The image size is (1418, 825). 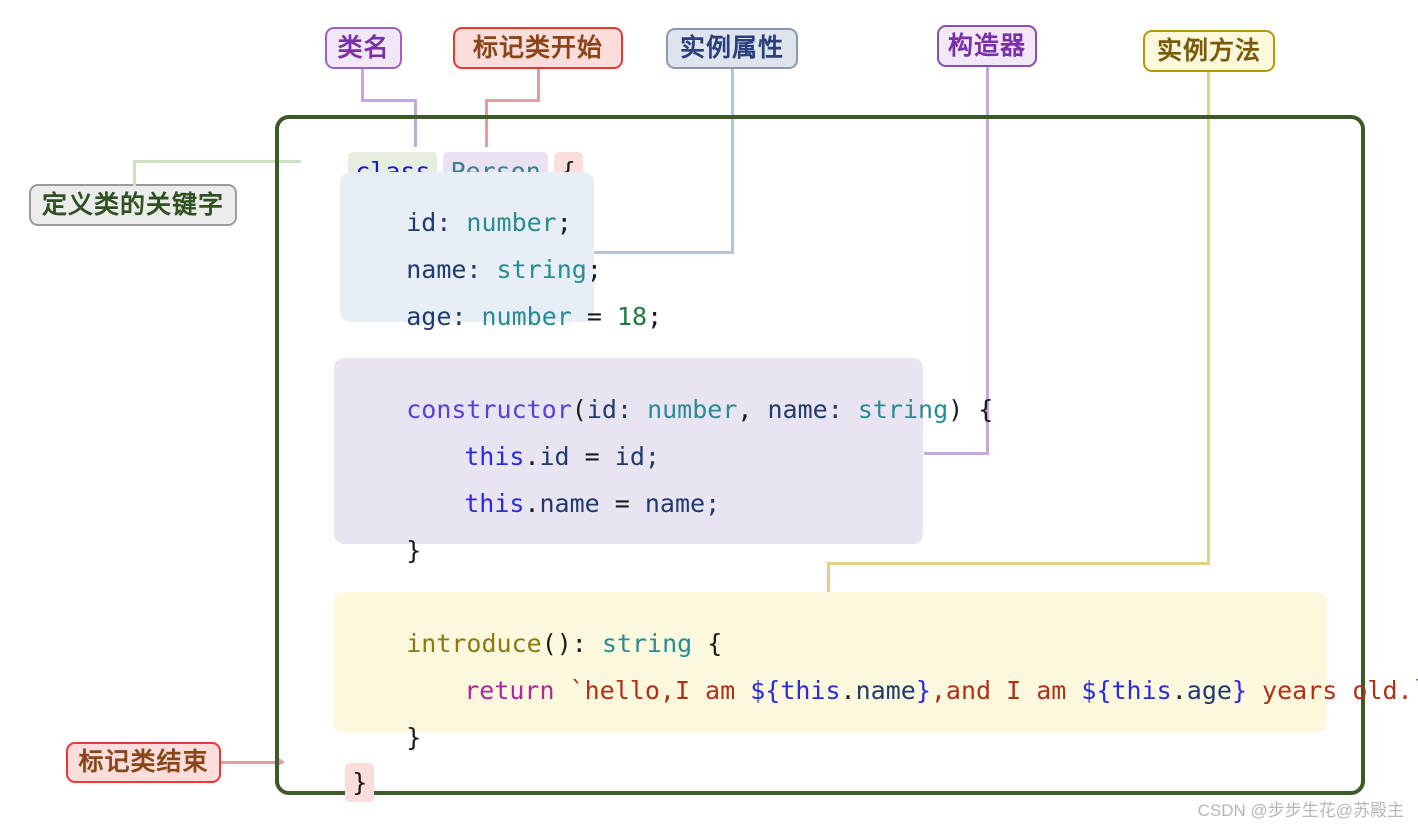 I want to click on code-token-interp2-open: ${, so click(x=1096, y=690).